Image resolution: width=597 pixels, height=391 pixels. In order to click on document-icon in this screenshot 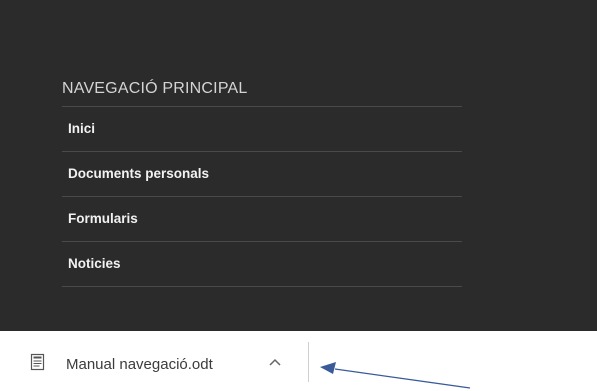, I will do `click(37, 362)`.